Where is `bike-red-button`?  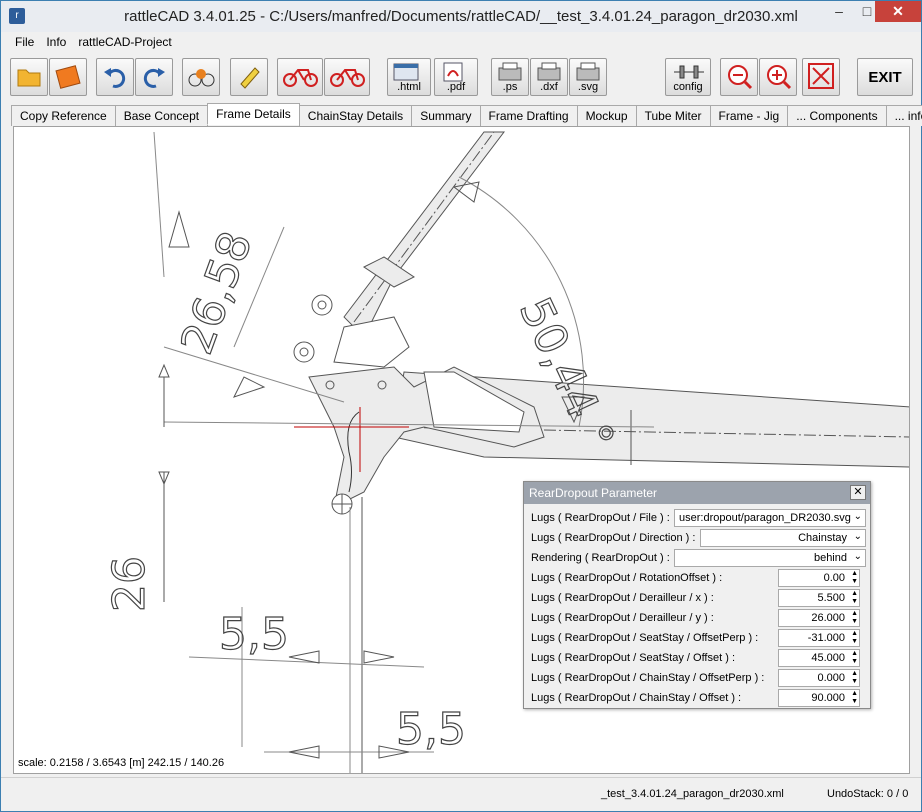
bike-red-button is located at coordinates (300, 77).